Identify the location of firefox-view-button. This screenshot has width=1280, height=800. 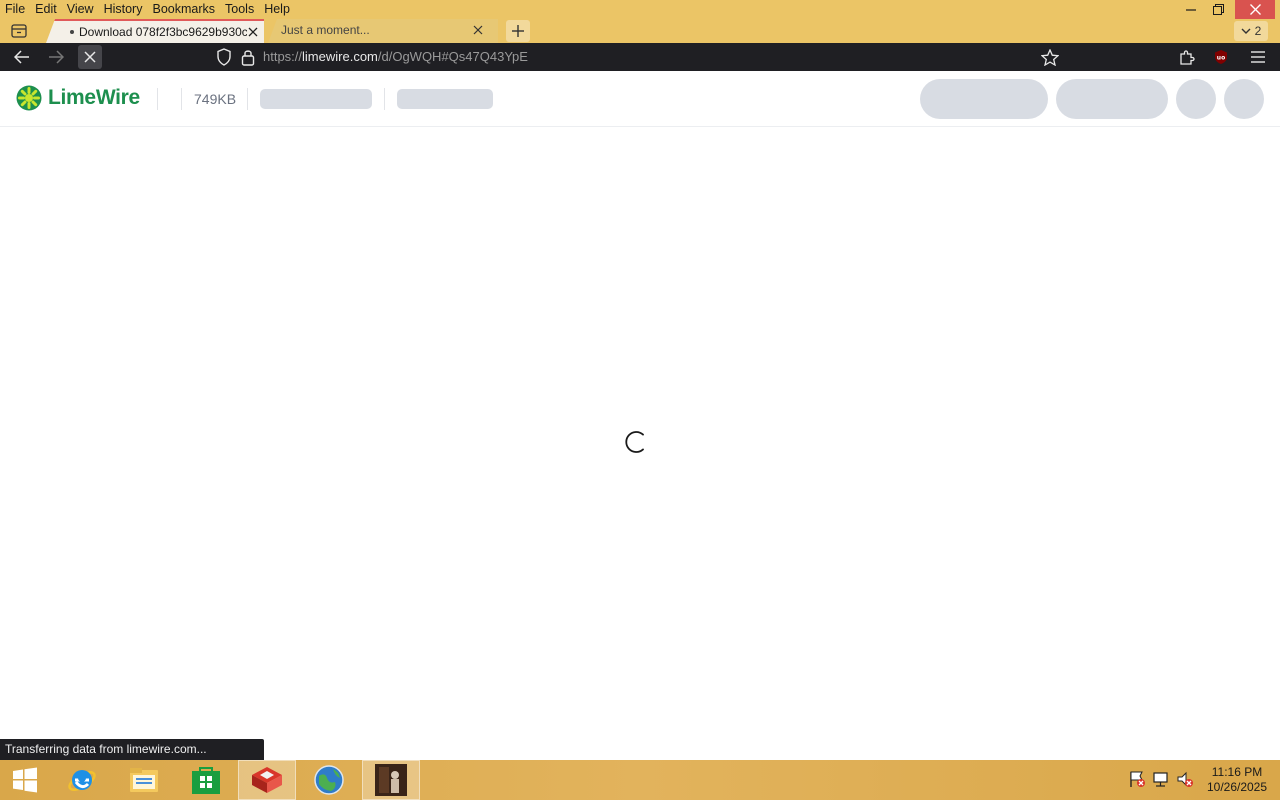
(19, 31).